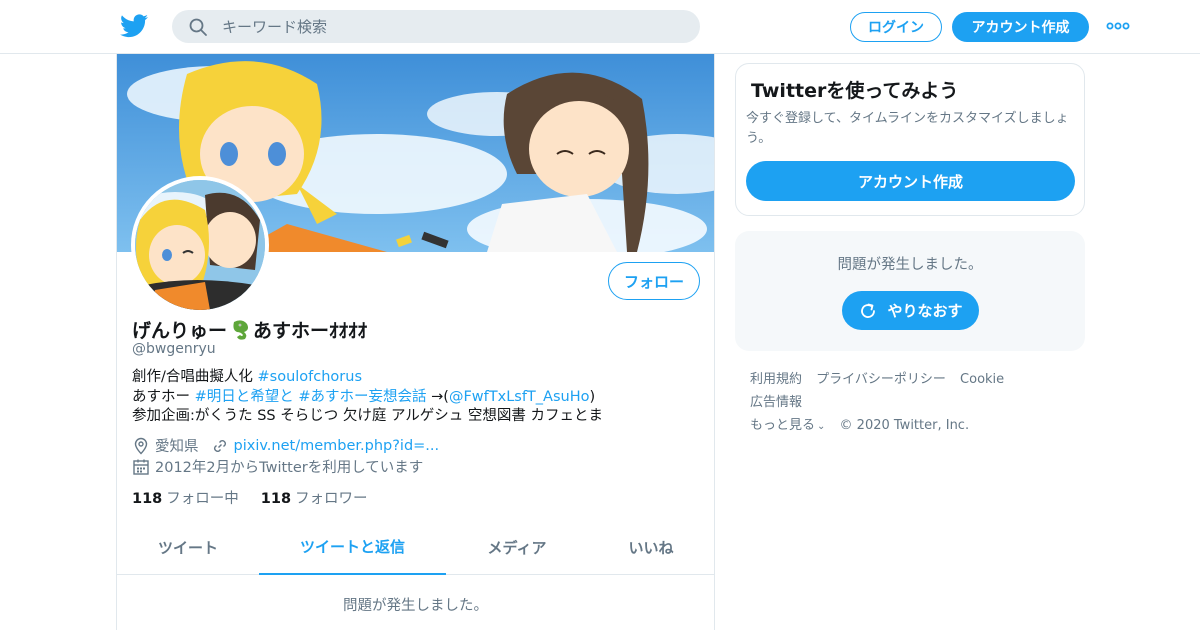  Describe the element at coordinates (180, 331) in the screenshot. I see `profile-name-prefix: げんりゅー` at that location.